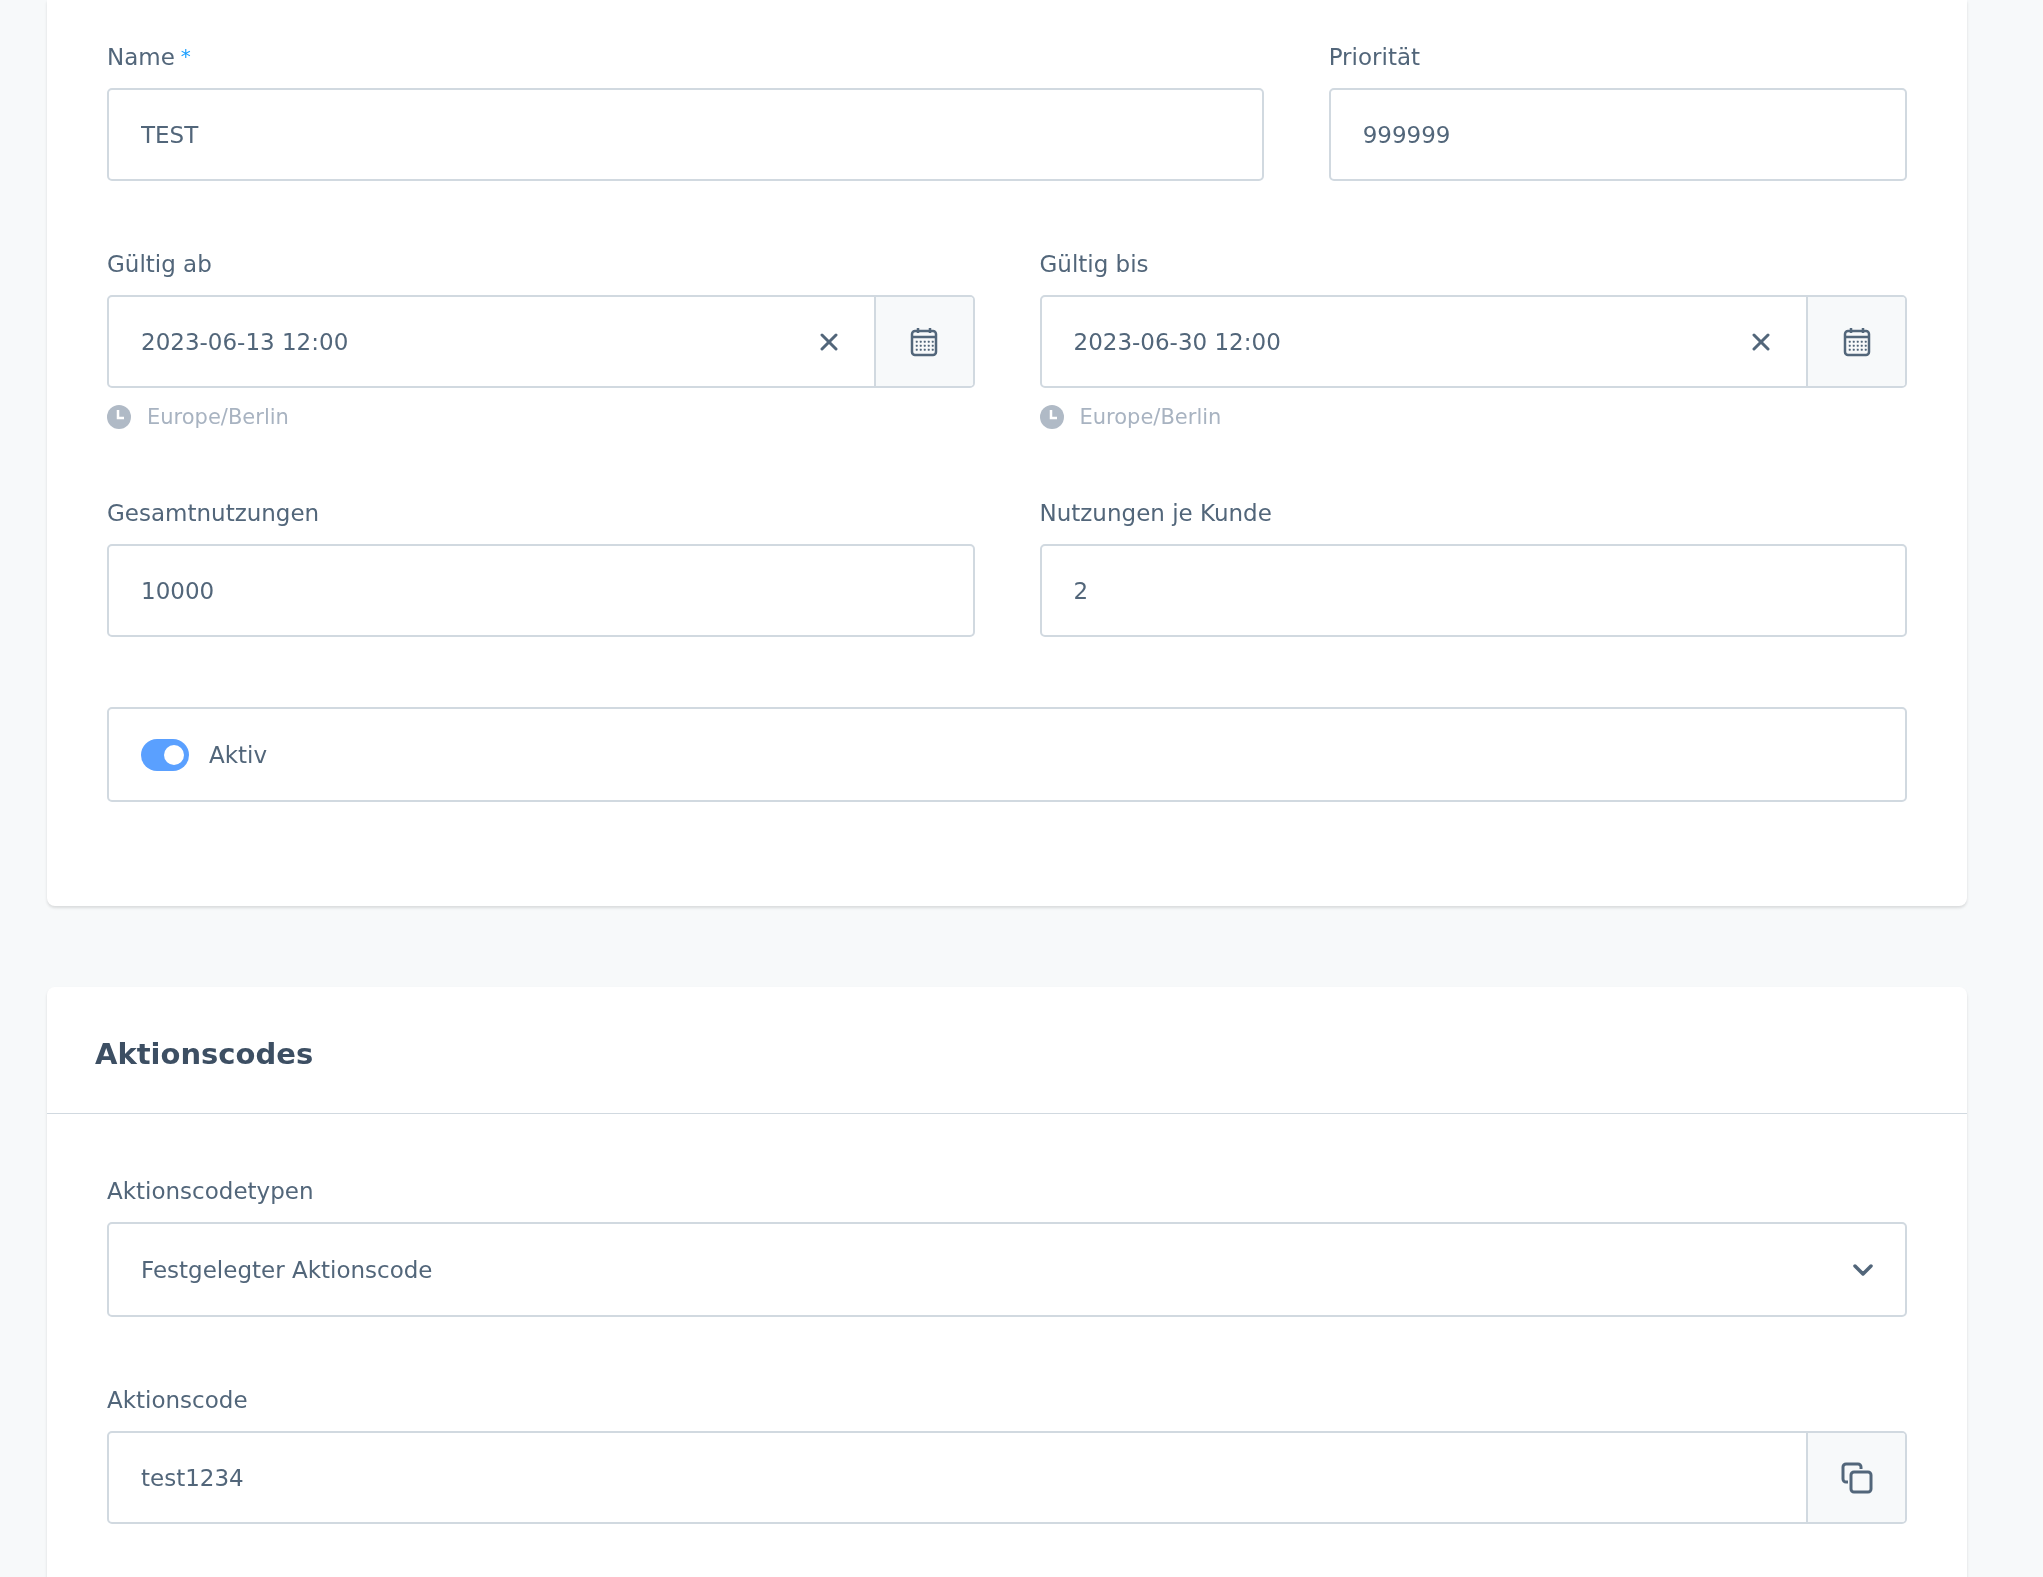 The height and width of the screenshot is (1577, 2043). What do you see at coordinates (1617, 134) in the screenshot?
I see `priority-field: 999999` at bounding box center [1617, 134].